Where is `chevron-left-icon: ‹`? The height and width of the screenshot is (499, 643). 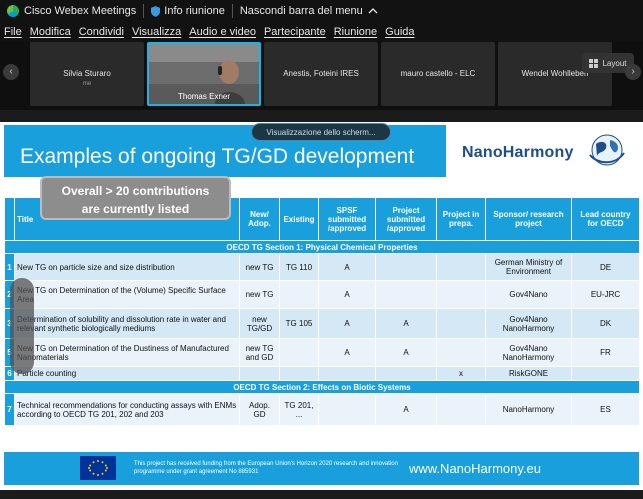
chevron-left-icon: ‹ is located at coordinates (11, 71).